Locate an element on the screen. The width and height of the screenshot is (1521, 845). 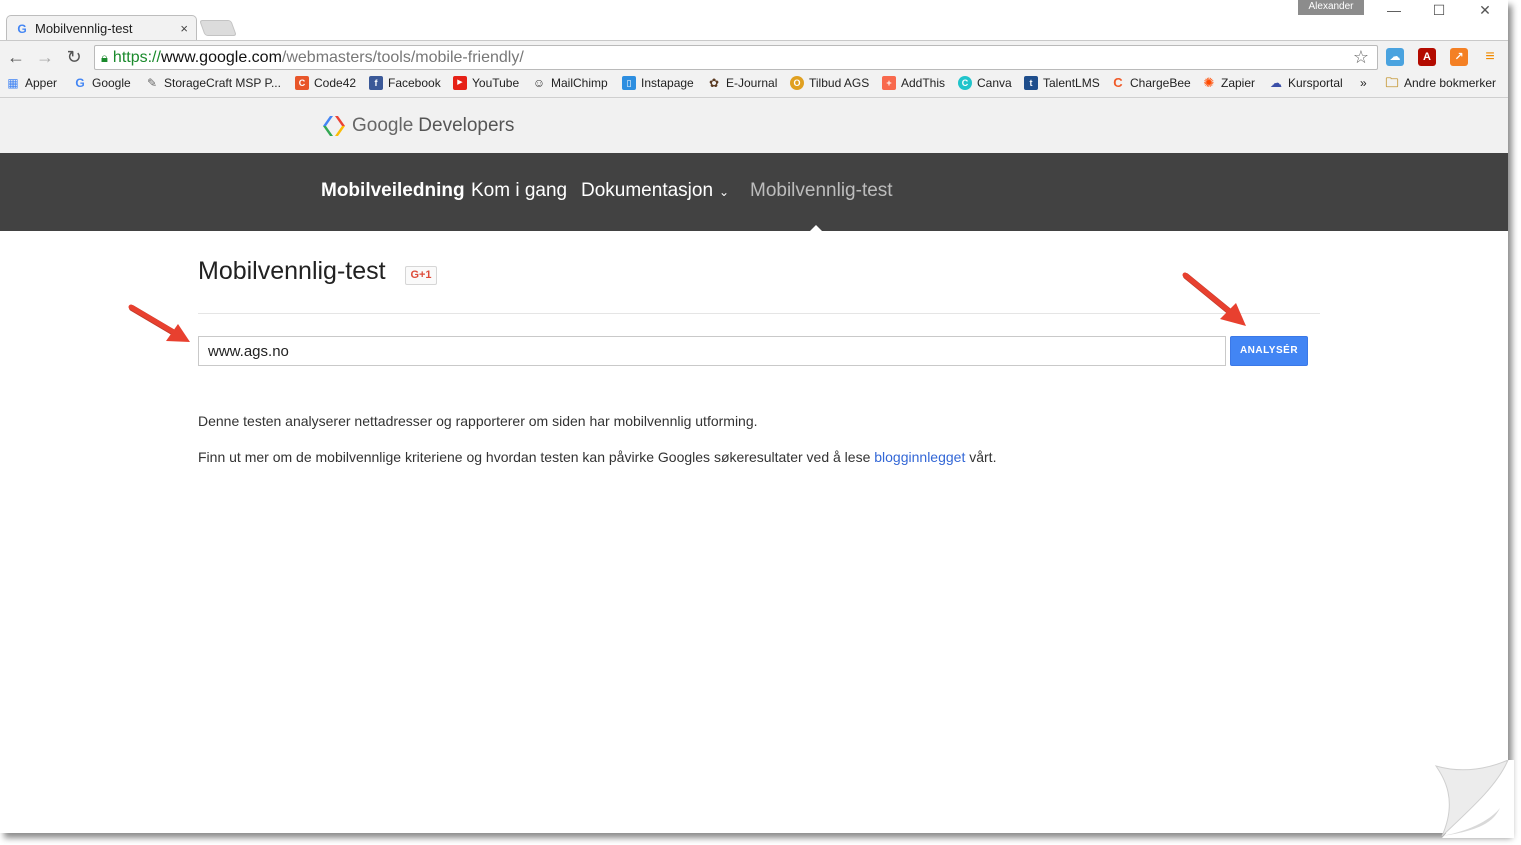
analytics-icon: ↗ is located at coordinates (1459, 57).